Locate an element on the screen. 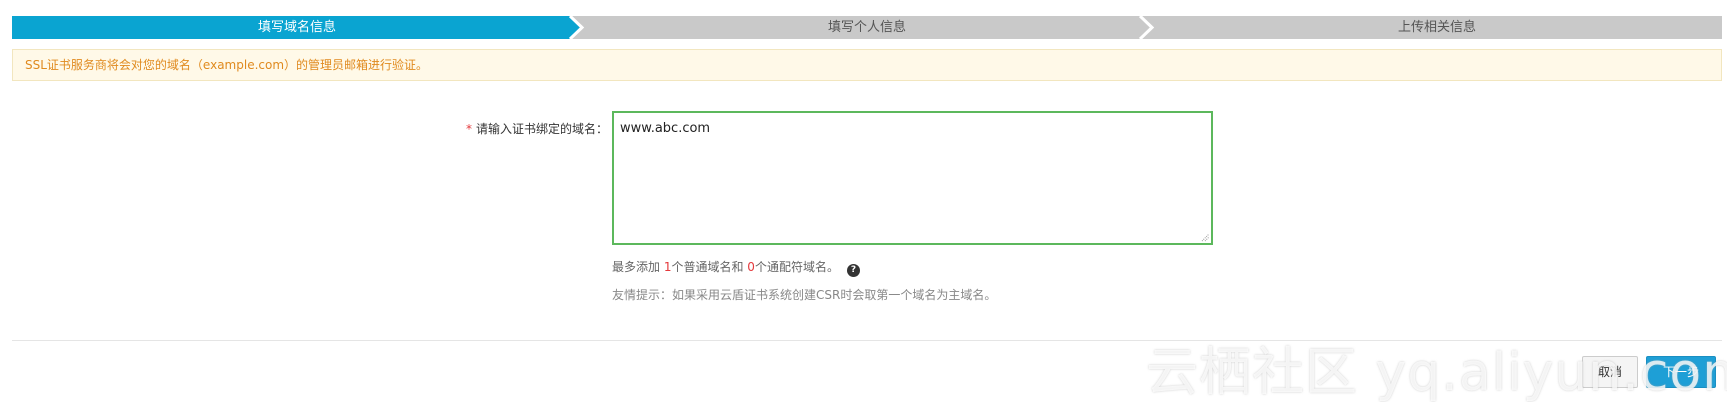  cancel-button: 取消 is located at coordinates (1610, 372).